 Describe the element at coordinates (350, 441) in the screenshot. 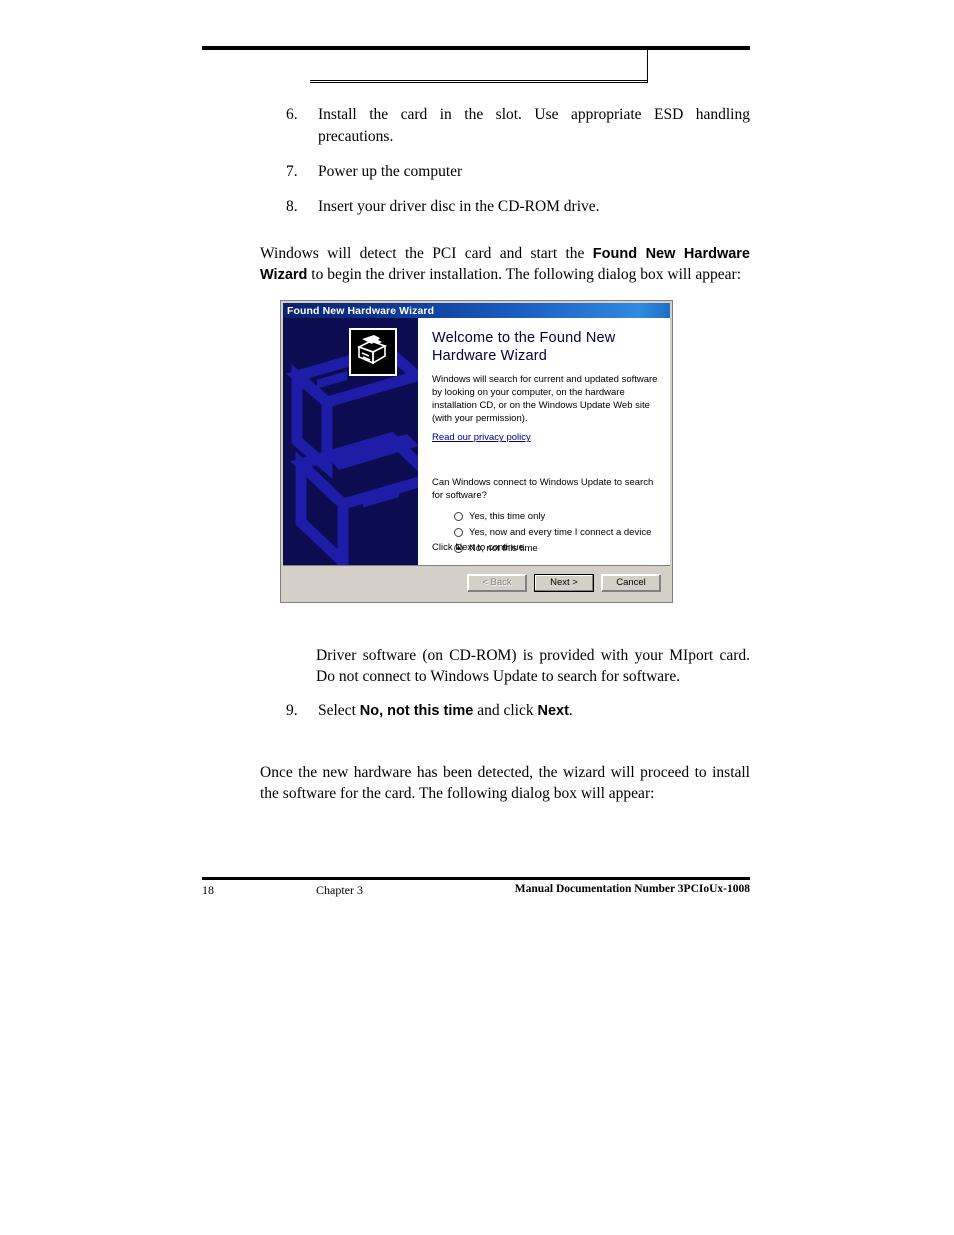

I see `wizard-graphic-panel` at that location.